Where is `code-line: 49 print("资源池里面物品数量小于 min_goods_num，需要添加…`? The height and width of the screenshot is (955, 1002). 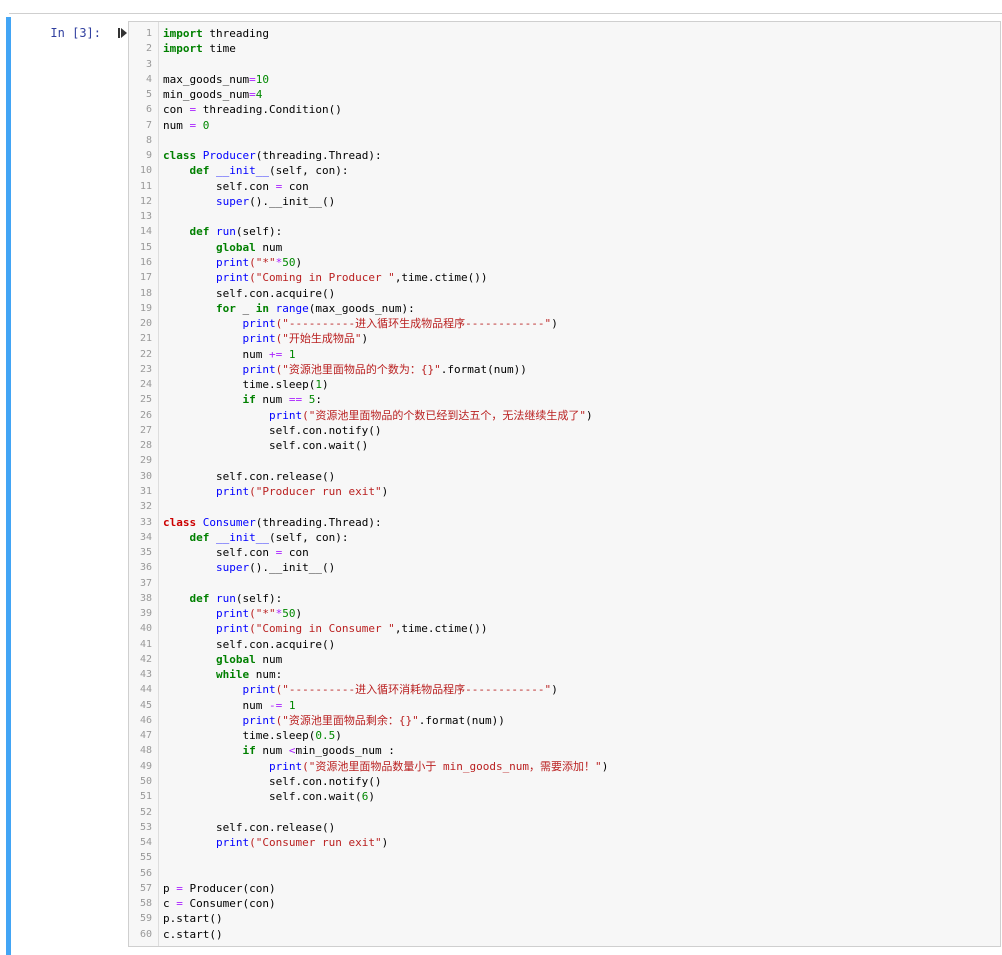
code-line: 49 print("资源池里面物品数量小于 min_goods_num，需要添加… is located at coordinates (564, 766).